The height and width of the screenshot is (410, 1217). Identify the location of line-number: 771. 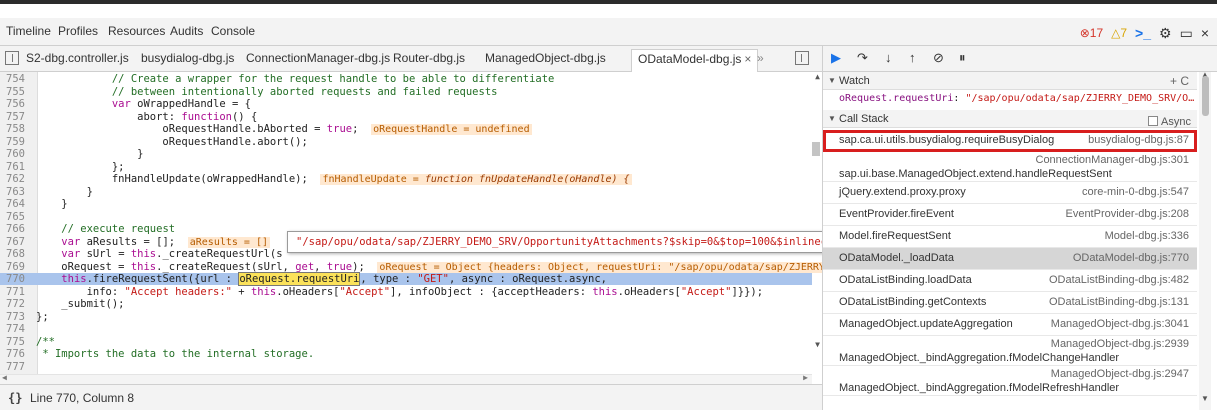
(18, 292).